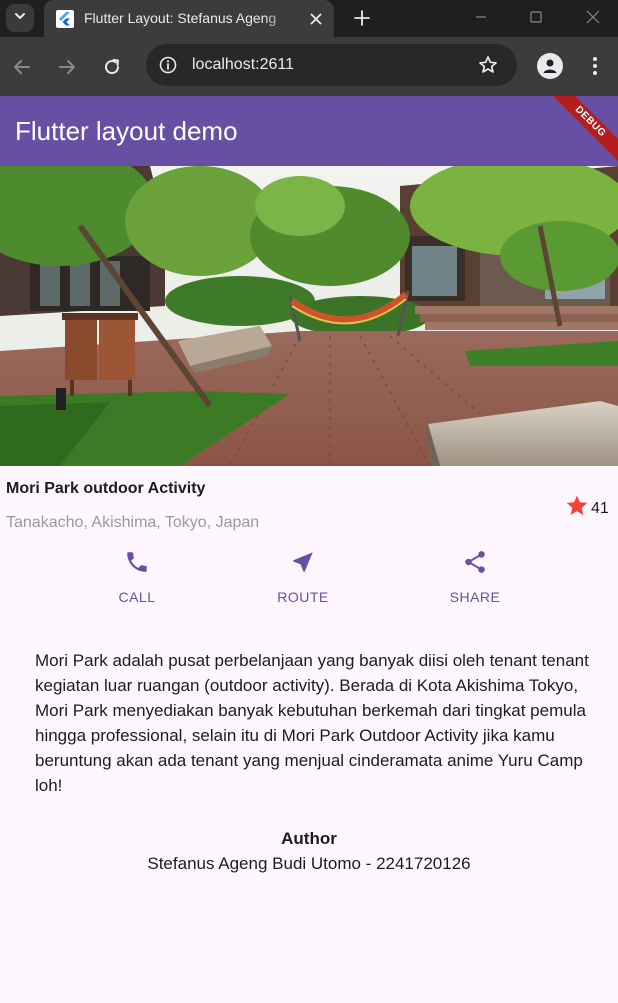 The image size is (618, 1003). What do you see at coordinates (133, 522) in the screenshot?
I see `place-location: Tanakacho, Akishima, Tokyo, Japan` at bounding box center [133, 522].